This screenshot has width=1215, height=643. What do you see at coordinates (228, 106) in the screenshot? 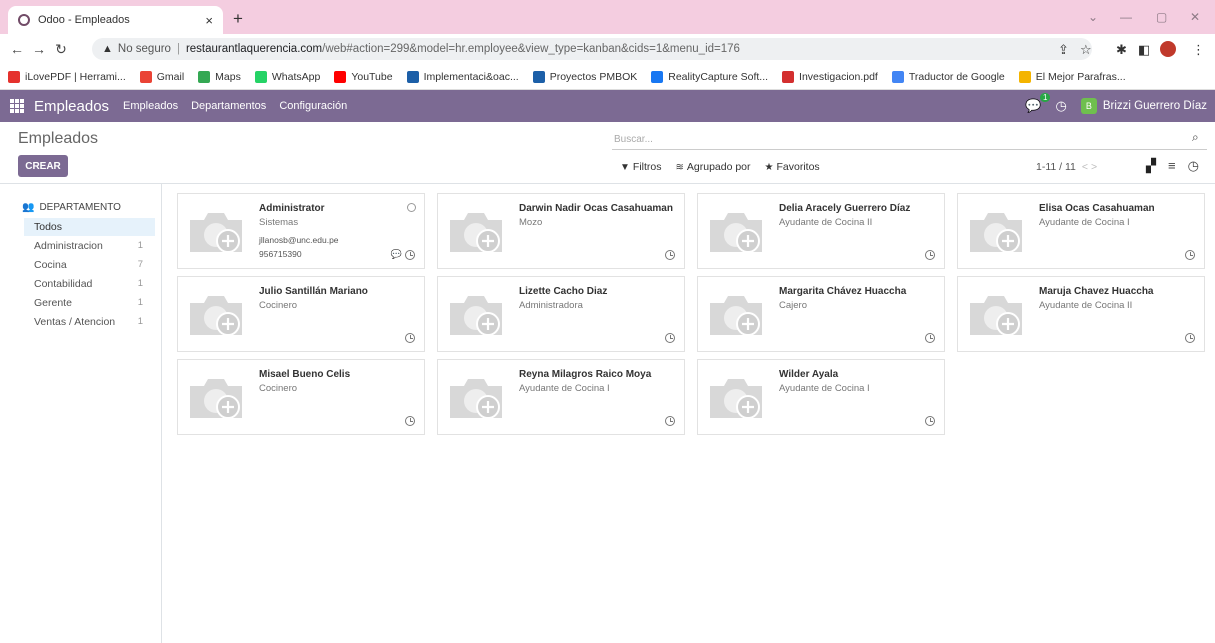
I see `menu-departamentos: Departamentos` at bounding box center [228, 106].